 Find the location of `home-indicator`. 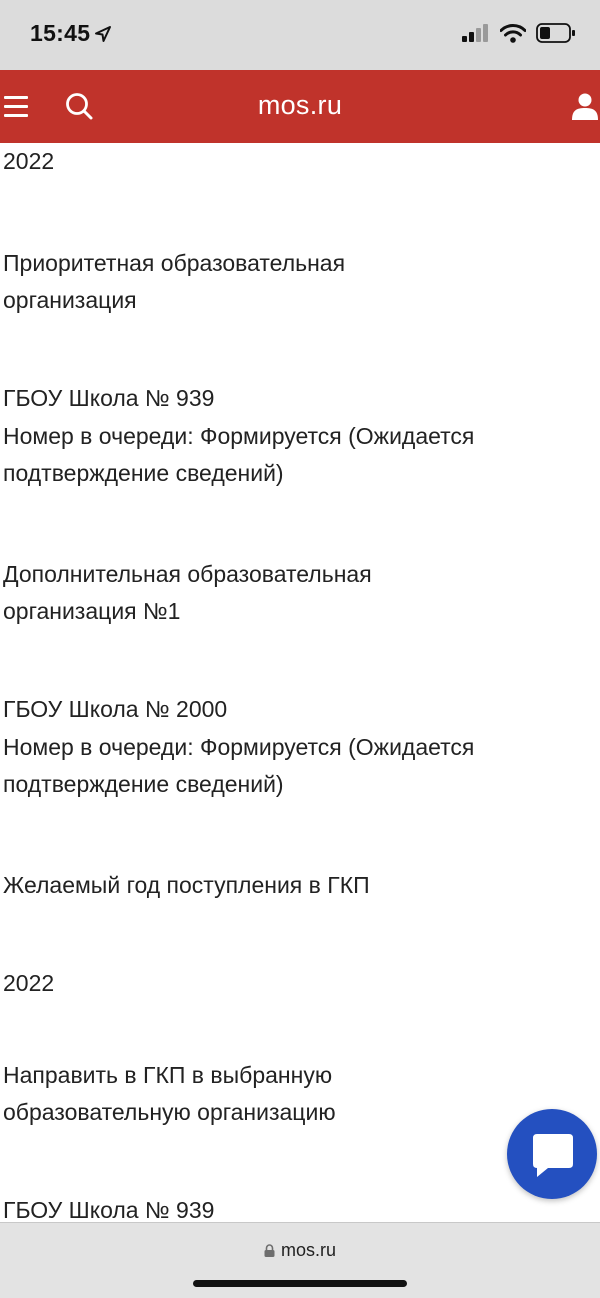

home-indicator is located at coordinates (300, 1283).